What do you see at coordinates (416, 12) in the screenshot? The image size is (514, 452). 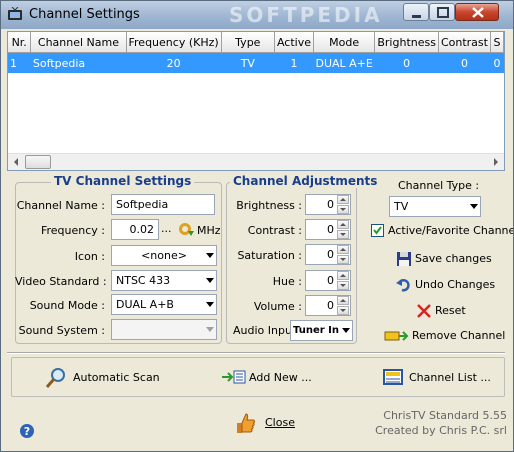 I see `minimize-button` at bounding box center [416, 12].